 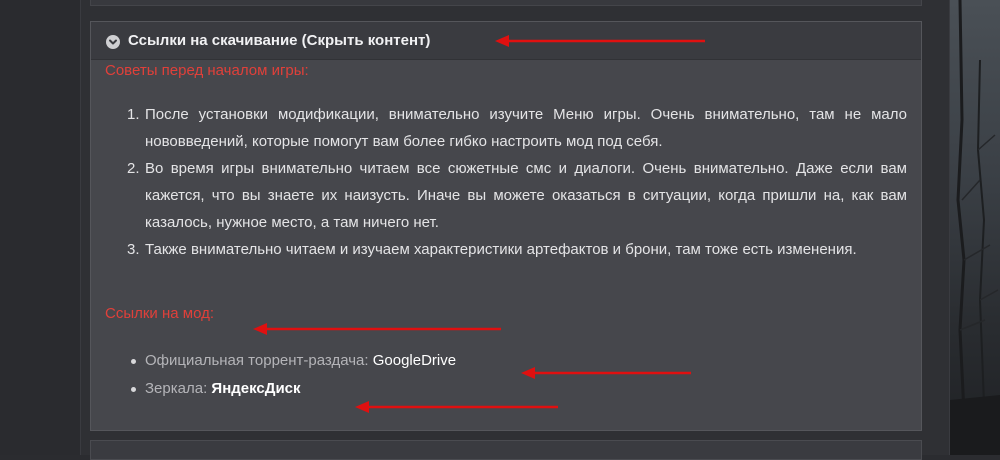 I want to click on tree-silhouette, so click(x=975, y=227).